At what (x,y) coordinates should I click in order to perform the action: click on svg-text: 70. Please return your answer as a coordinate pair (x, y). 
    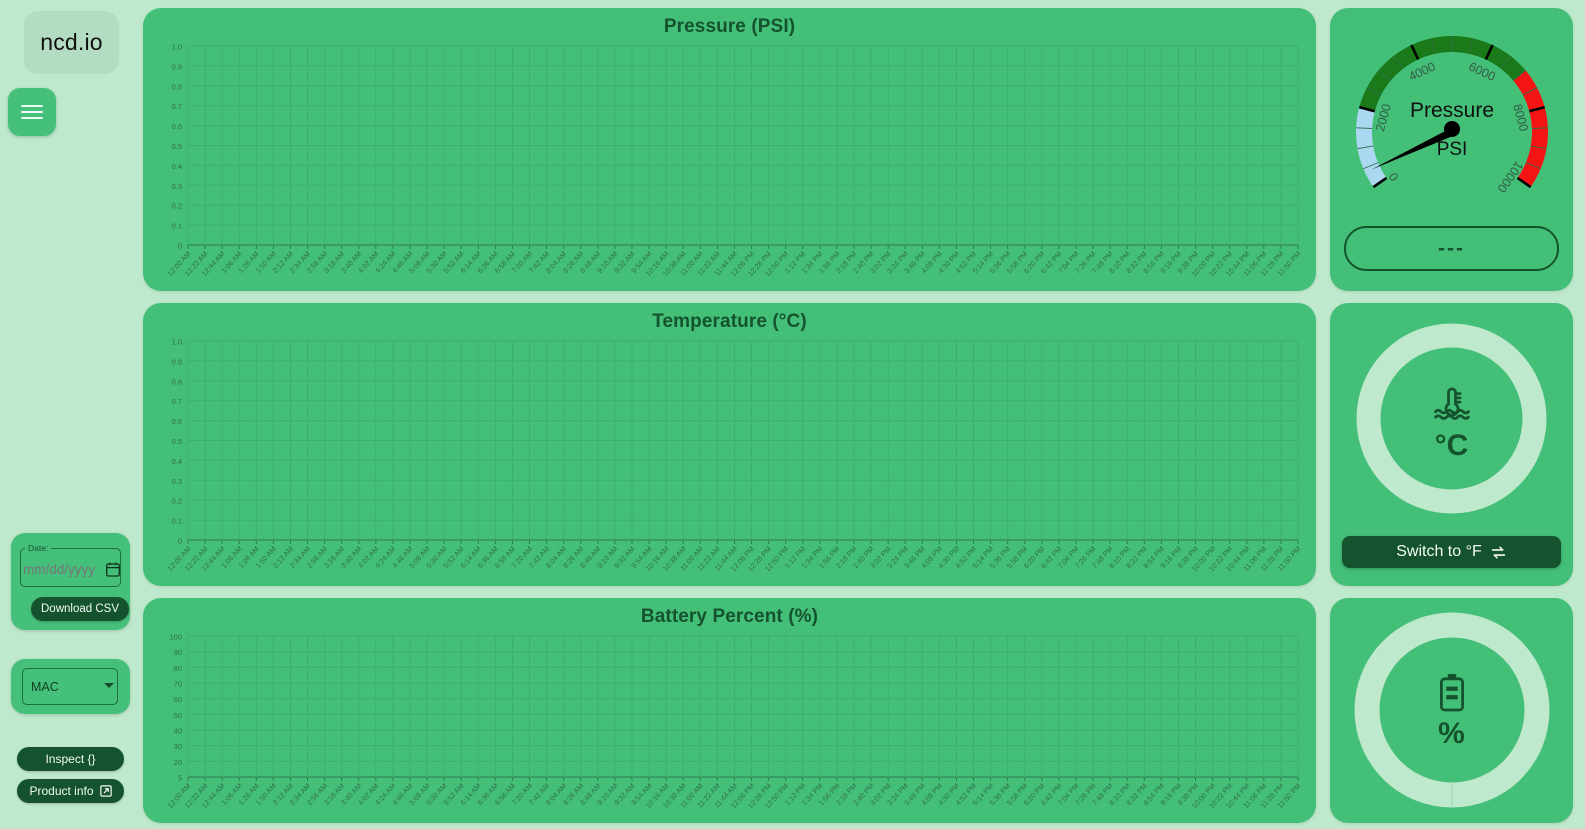
    Looking at the image, I should click on (178, 684).